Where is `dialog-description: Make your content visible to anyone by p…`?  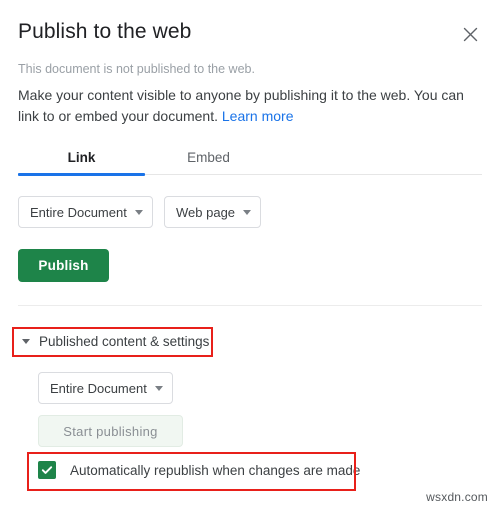 dialog-description: Make your content visible to anyone by p… is located at coordinates (246, 106).